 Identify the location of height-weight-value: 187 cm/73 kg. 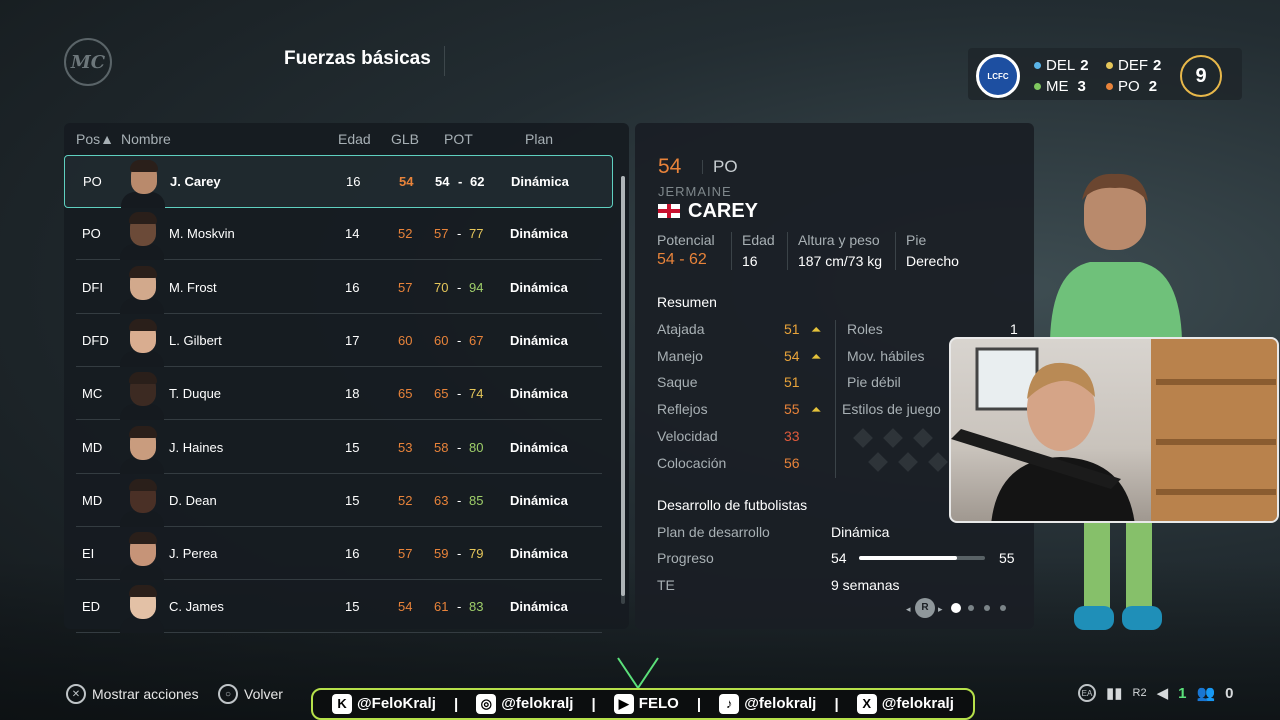
(840, 261).